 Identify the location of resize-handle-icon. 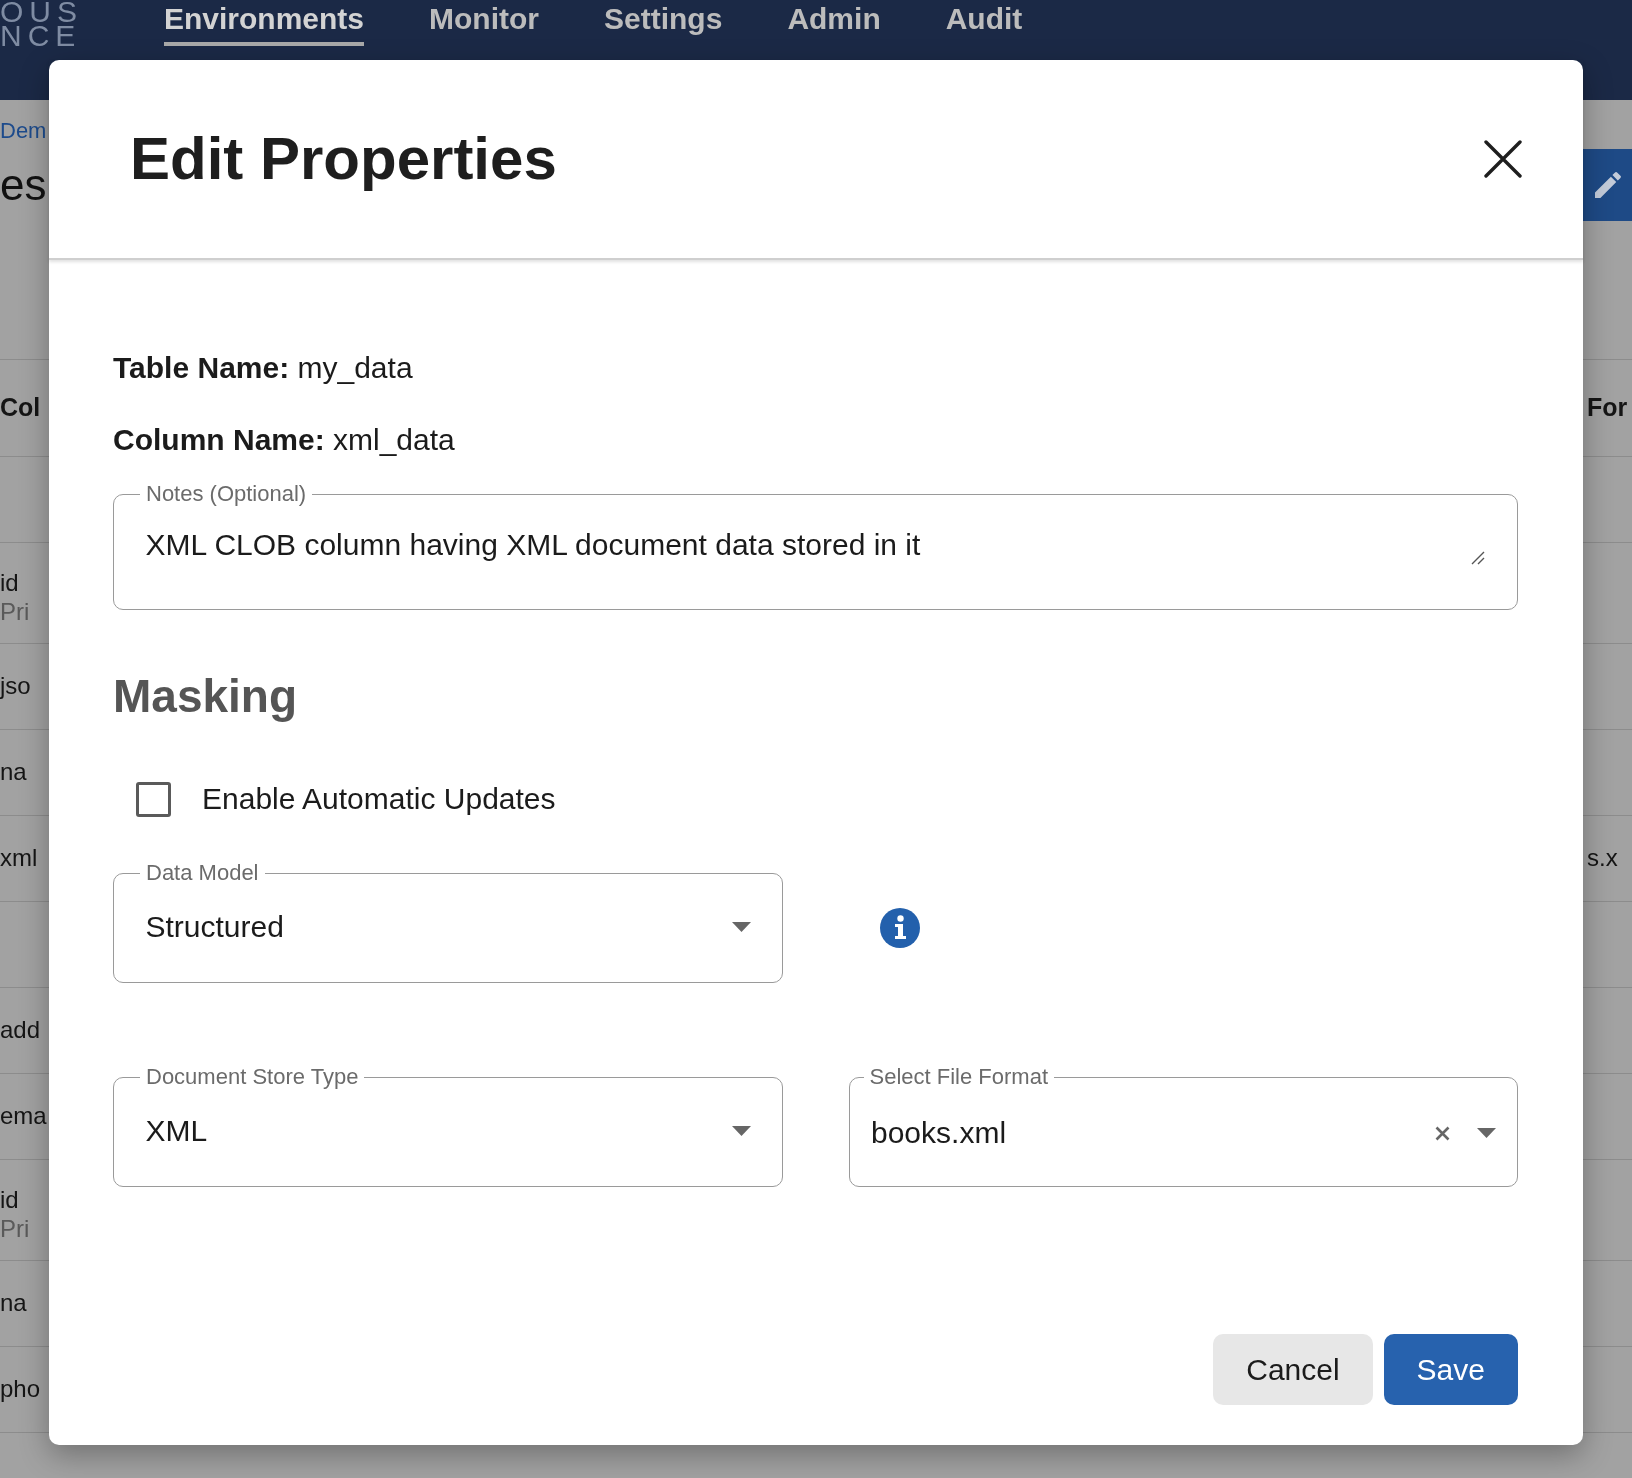
(1478, 558).